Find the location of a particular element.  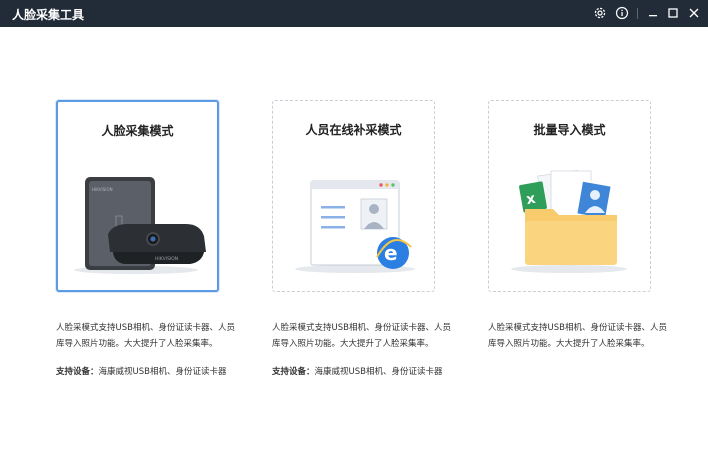

mode-card-online-recapture: 人员在线补采模式 e is located at coordinates (353, 196).